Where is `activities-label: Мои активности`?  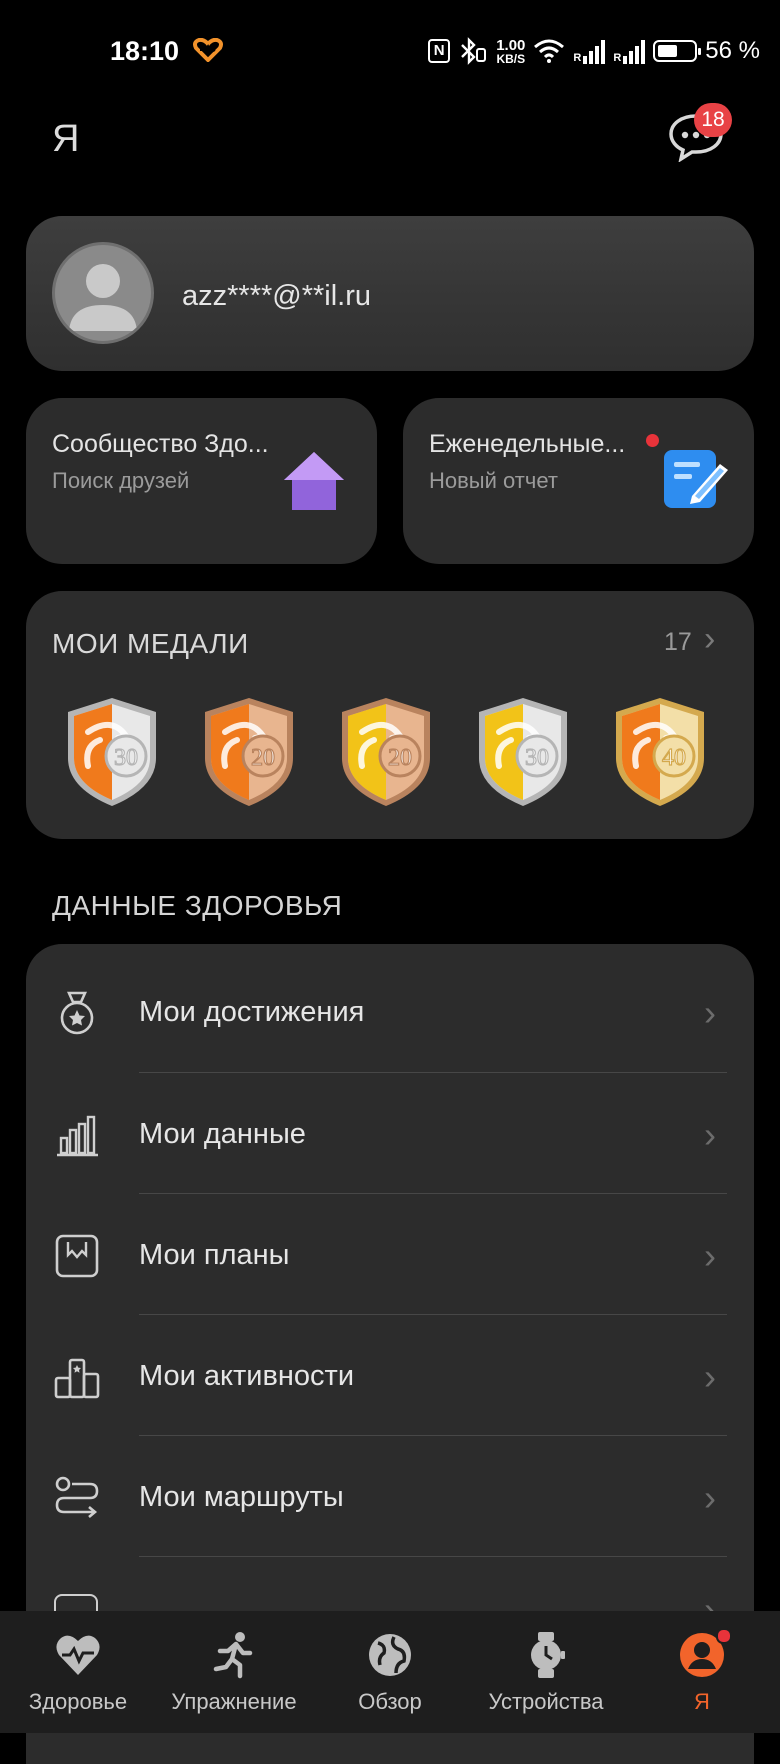 activities-label: Мои активности is located at coordinates (247, 1376).